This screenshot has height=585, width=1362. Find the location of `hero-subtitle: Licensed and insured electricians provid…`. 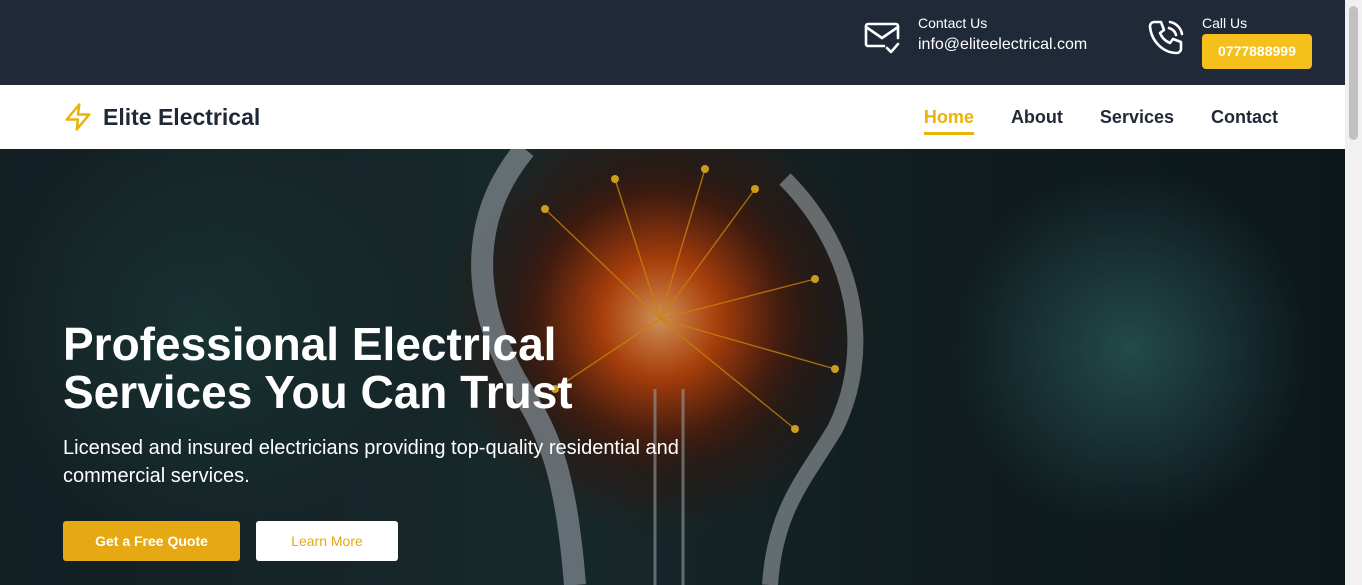

hero-subtitle: Licensed and insured electricians provid… is located at coordinates (413, 462).